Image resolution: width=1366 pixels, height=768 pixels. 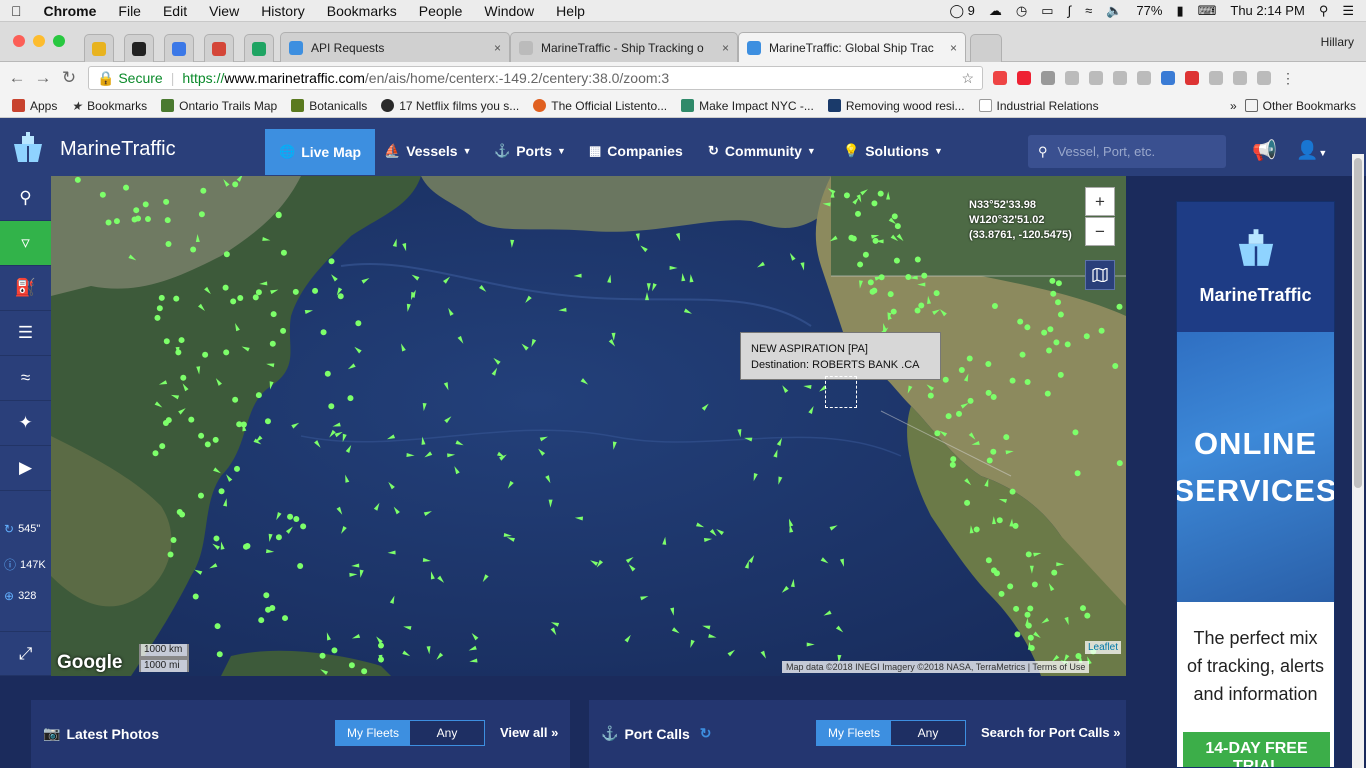 I want to click on wifi-icon: ≈, so click(x=1088, y=10).